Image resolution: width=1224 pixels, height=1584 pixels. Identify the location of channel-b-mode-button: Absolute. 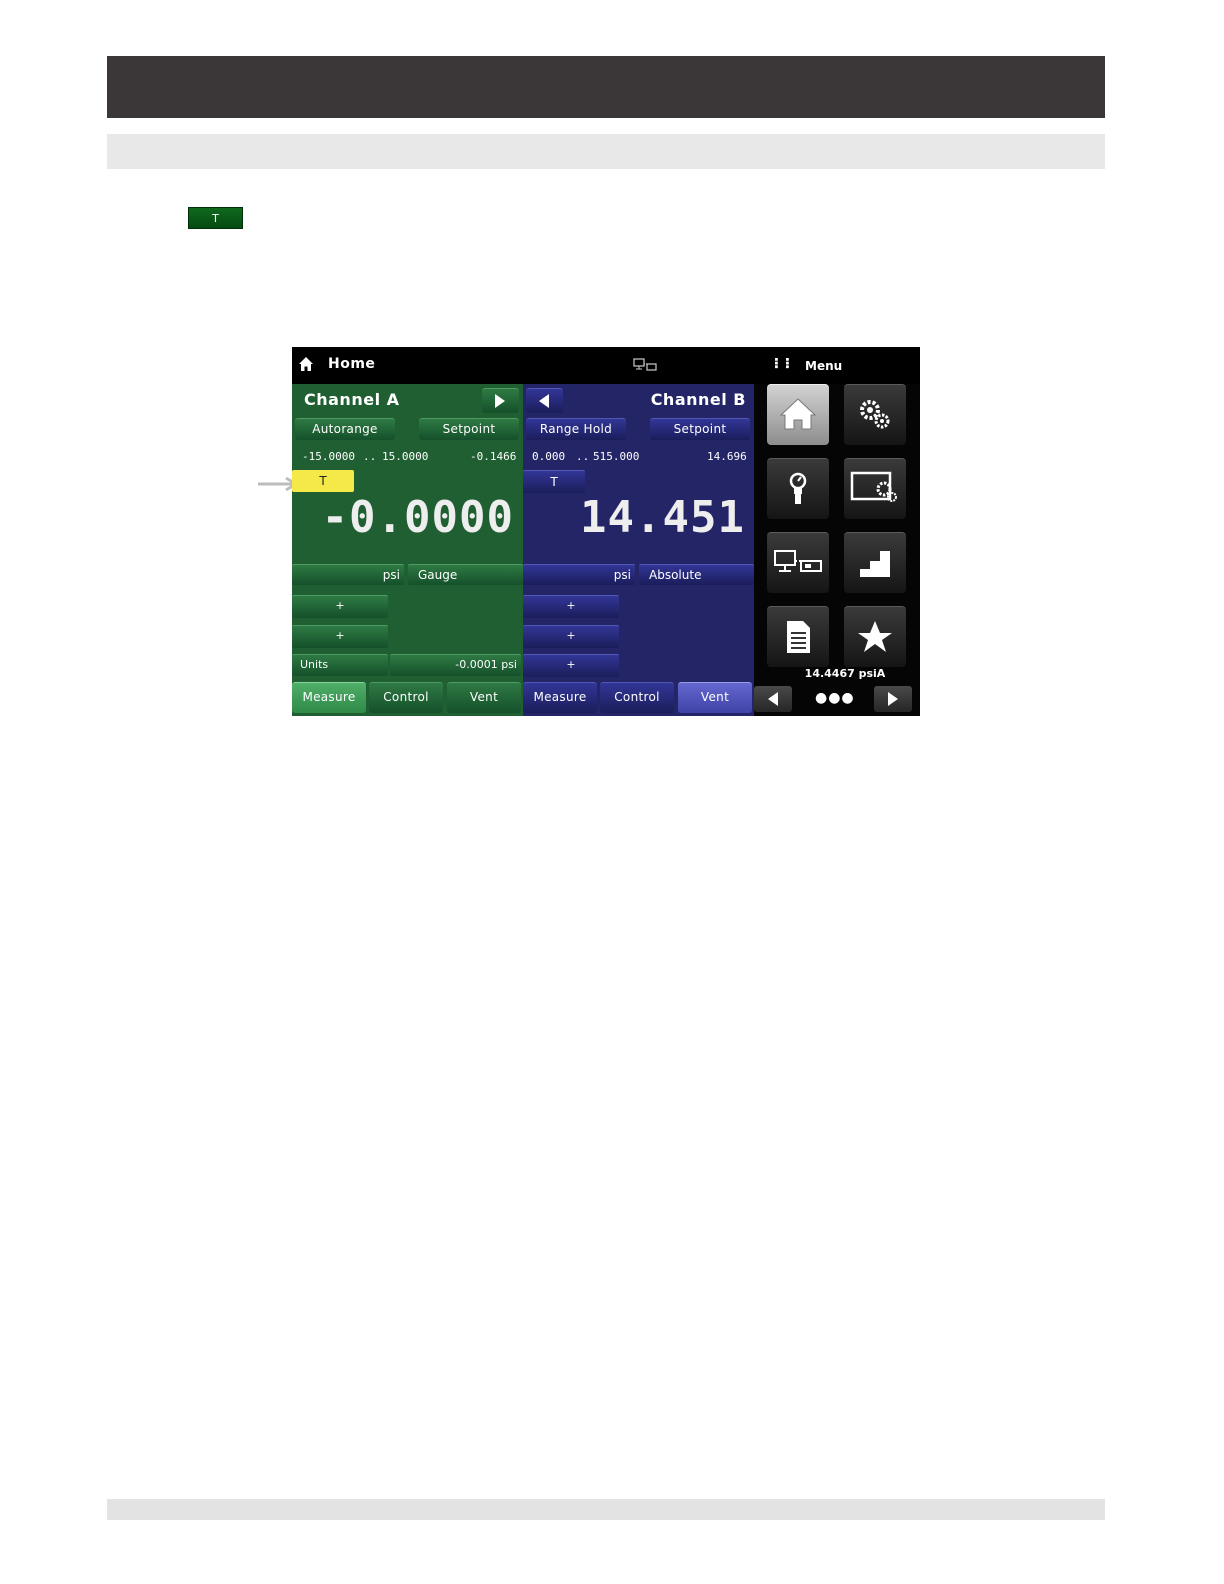
(696, 574).